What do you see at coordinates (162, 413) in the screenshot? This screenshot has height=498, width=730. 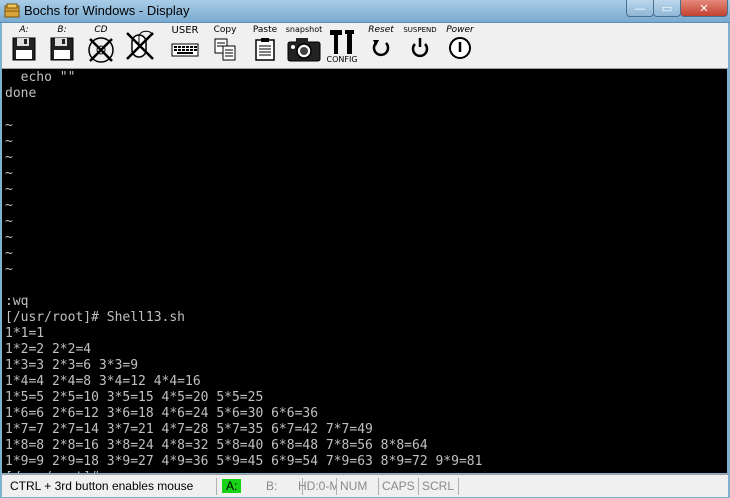 I see `terminal-line: 1*6=6 2*6=12 3*6=18 4*6=24 5*6=30 6*6=36` at bounding box center [162, 413].